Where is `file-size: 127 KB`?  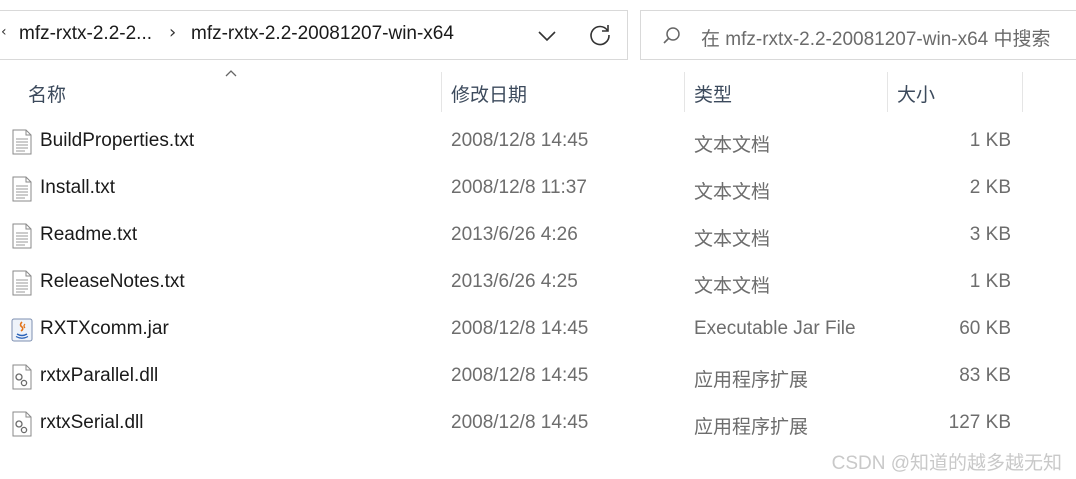 file-size: 127 KB is located at coordinates (979, 422).